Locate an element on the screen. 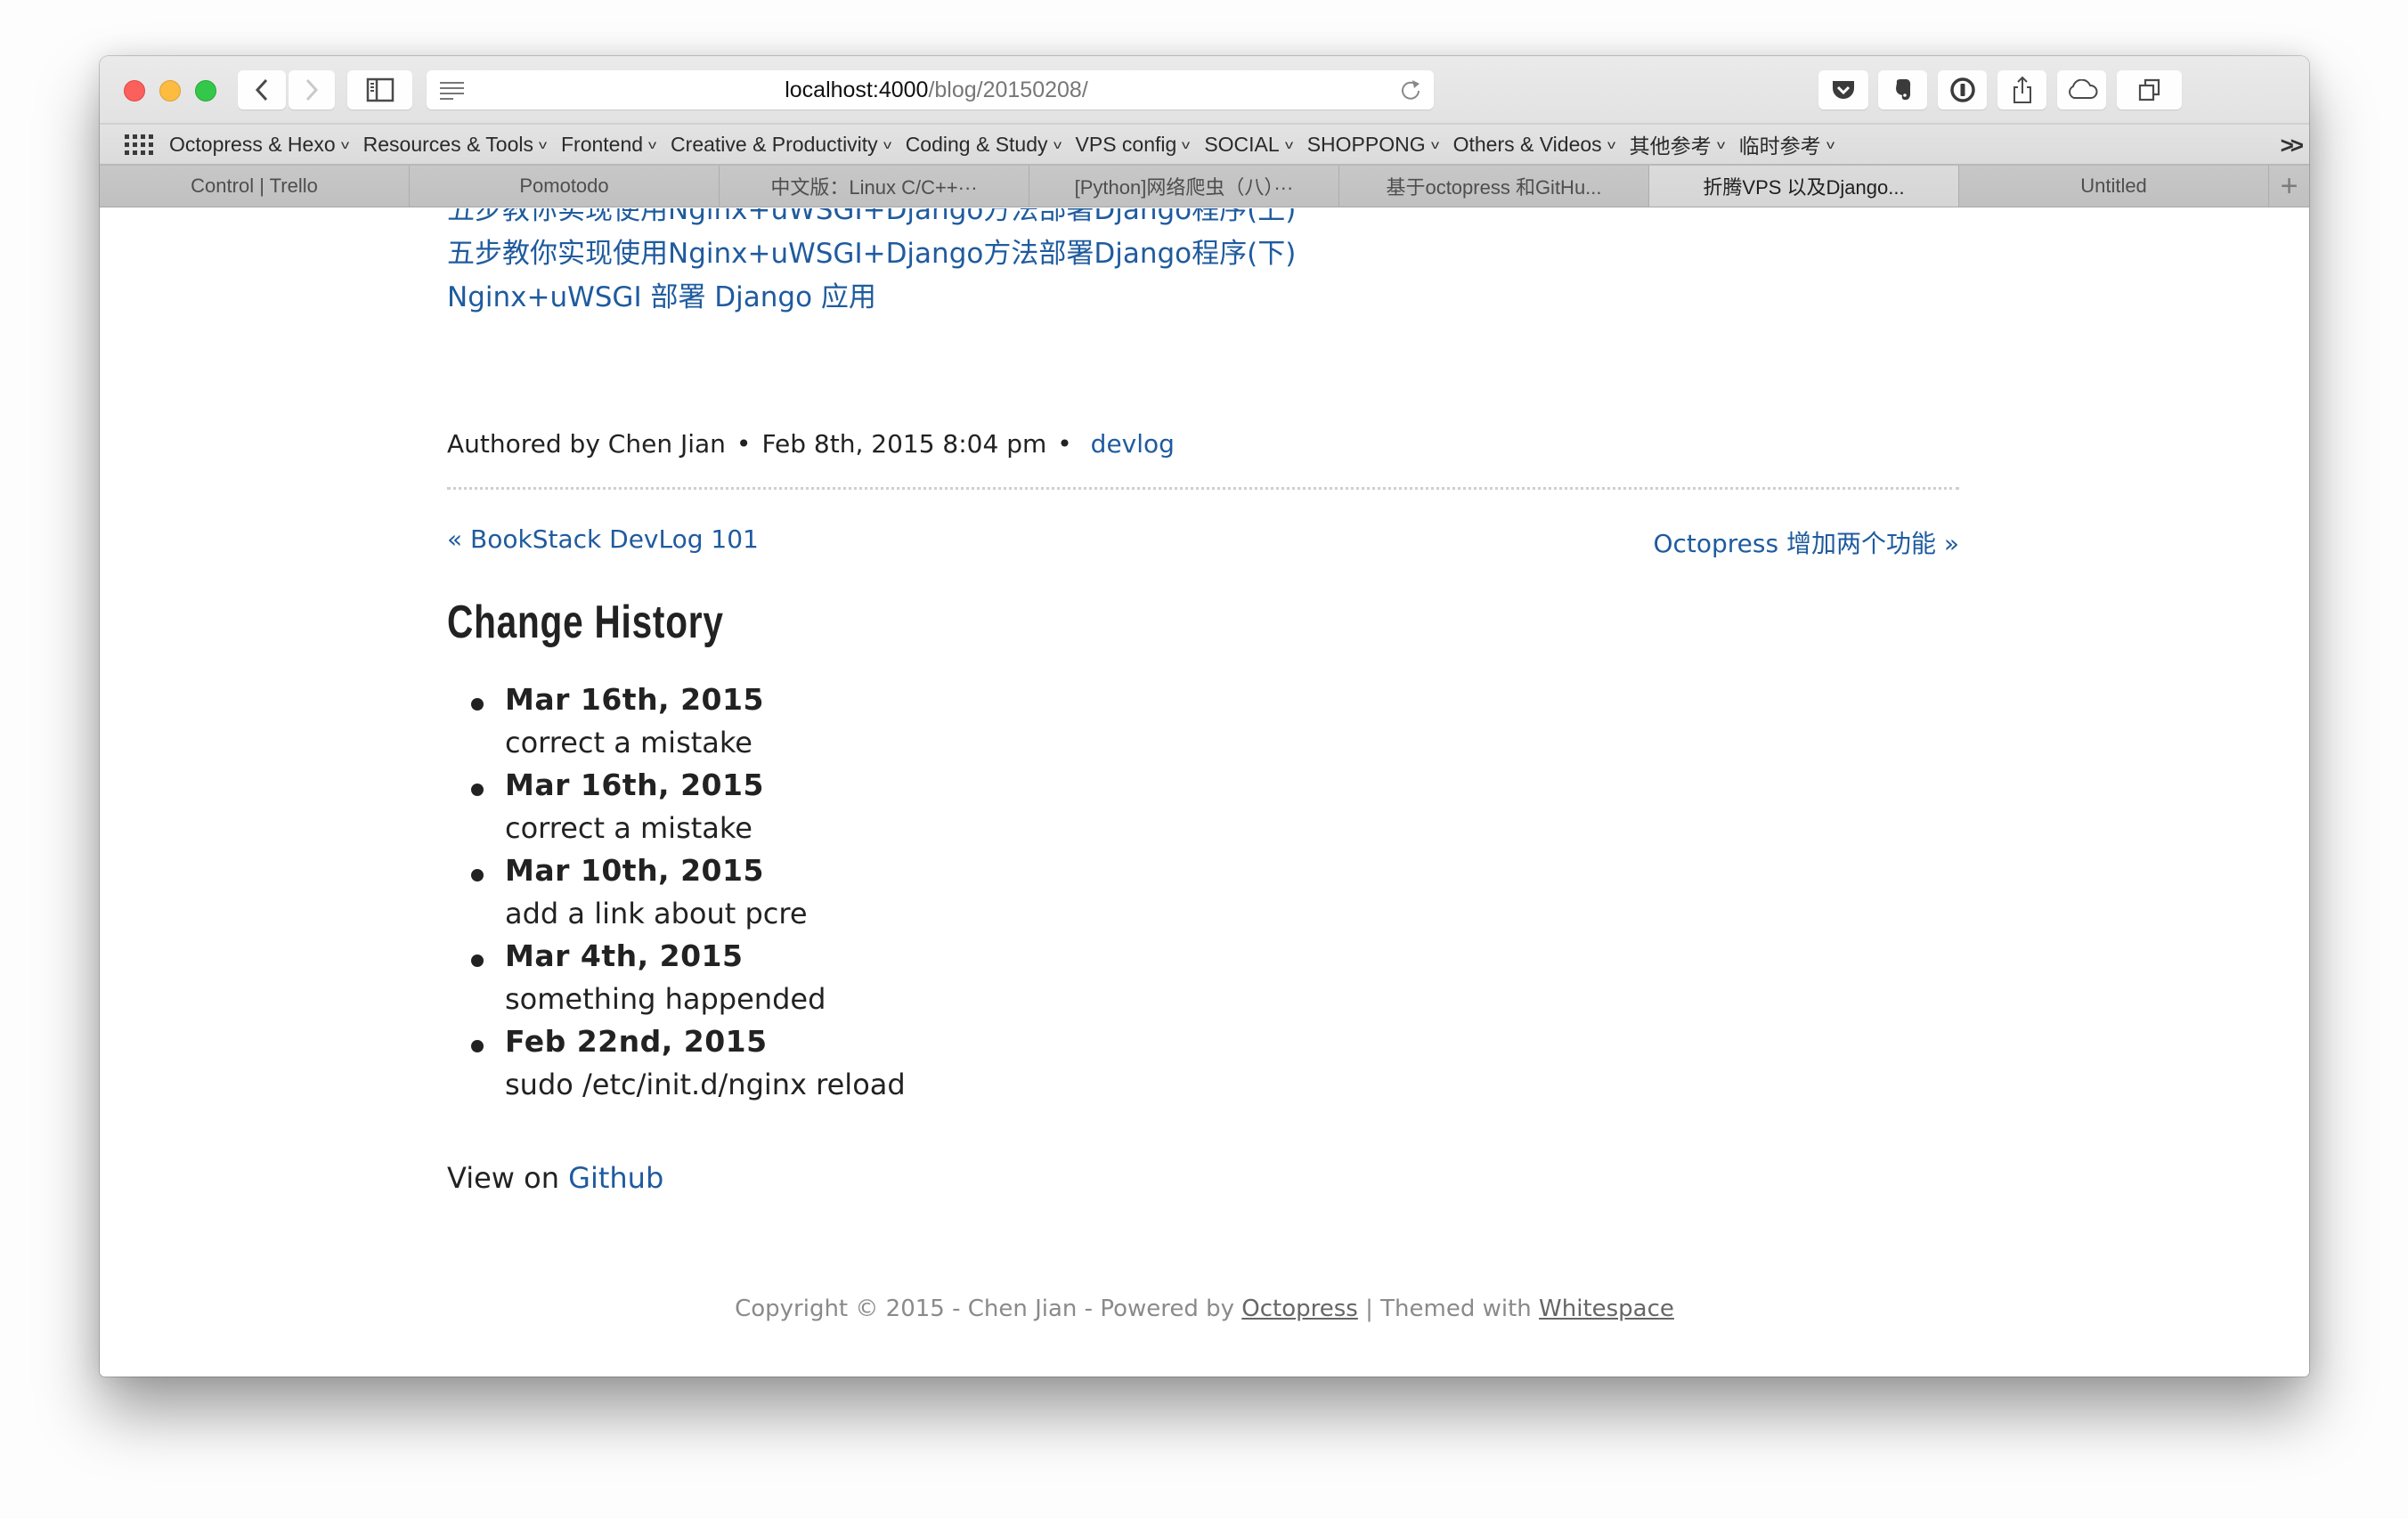 This screenshot has width=2408, height=1519. forward-button is located at coordinates (312, 90).